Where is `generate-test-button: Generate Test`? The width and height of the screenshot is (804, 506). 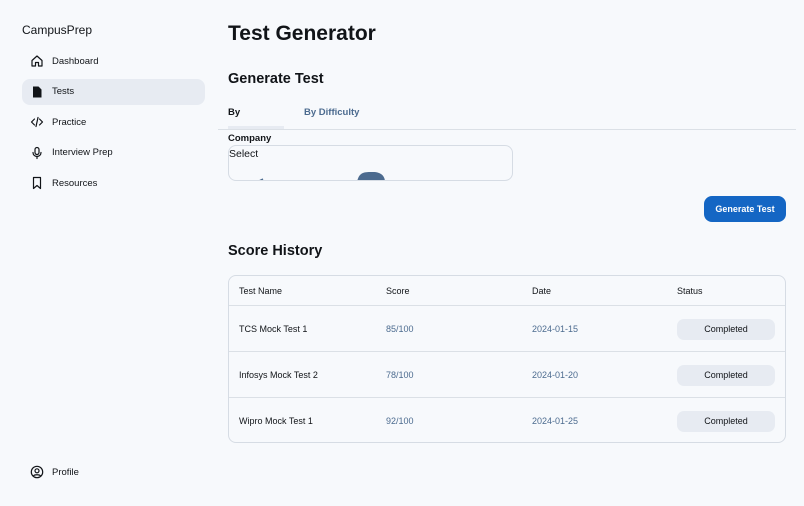
generate-test-button: Generate Test is located at coordinates (745, 209).